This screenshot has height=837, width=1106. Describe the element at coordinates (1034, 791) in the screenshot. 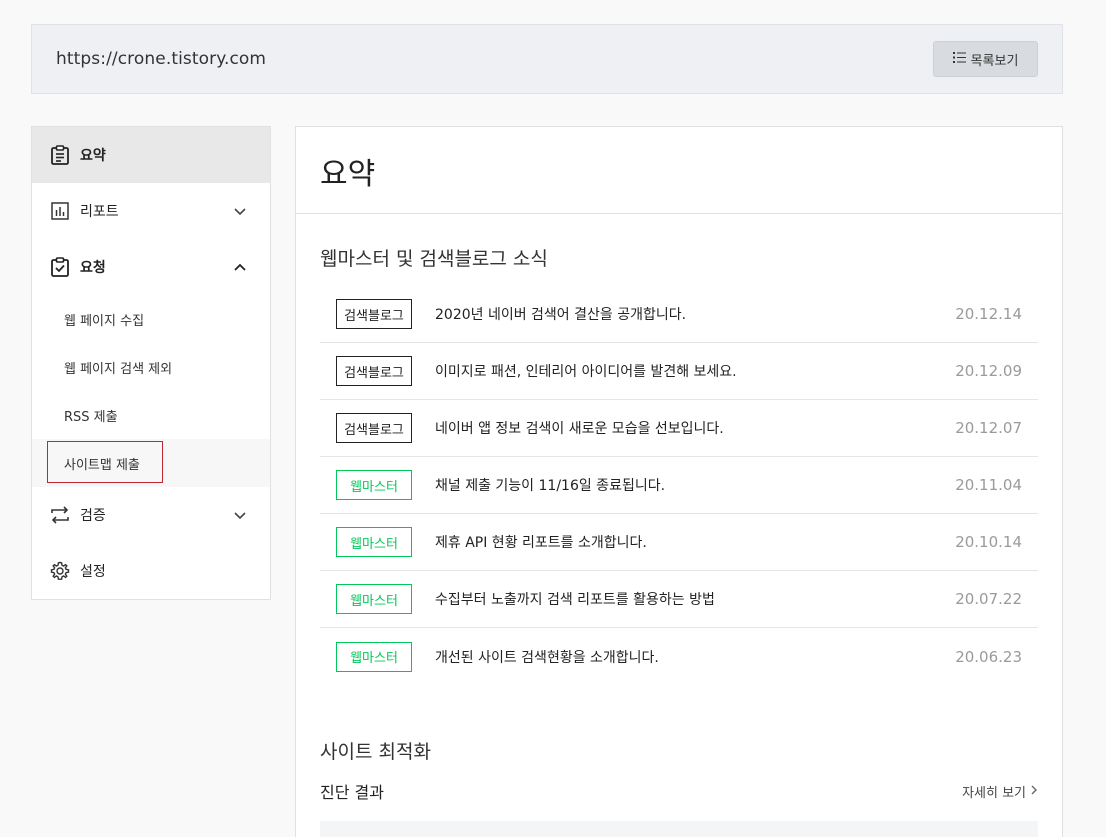

I see `chevron-right-icon` at that location.